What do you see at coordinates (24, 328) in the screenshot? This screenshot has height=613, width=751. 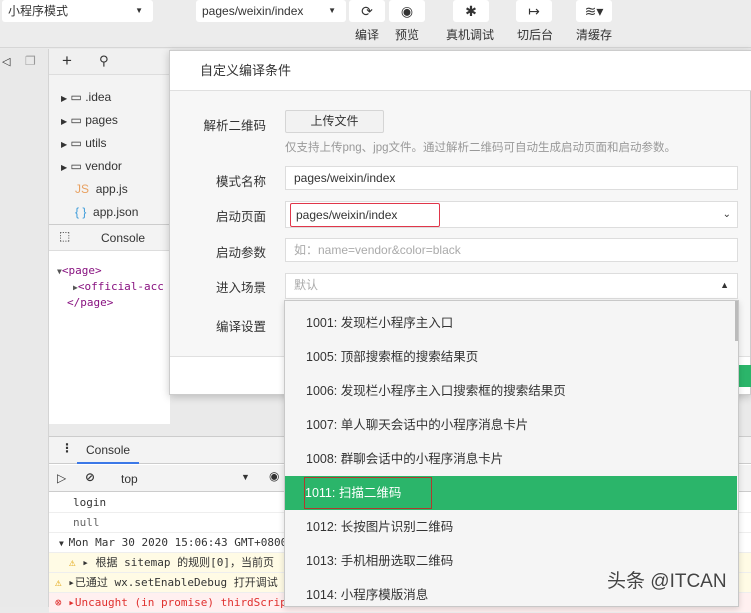 I see `simulator-panel: ◁ ❐` at bounding box center [24, 328].